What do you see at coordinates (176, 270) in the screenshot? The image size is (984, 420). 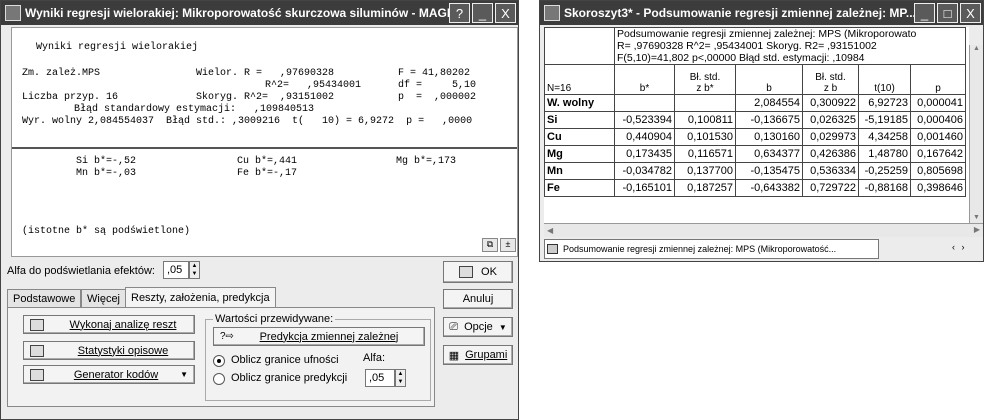 I see `alpha-effects-input: ,05` at bounding box center [176, 270].